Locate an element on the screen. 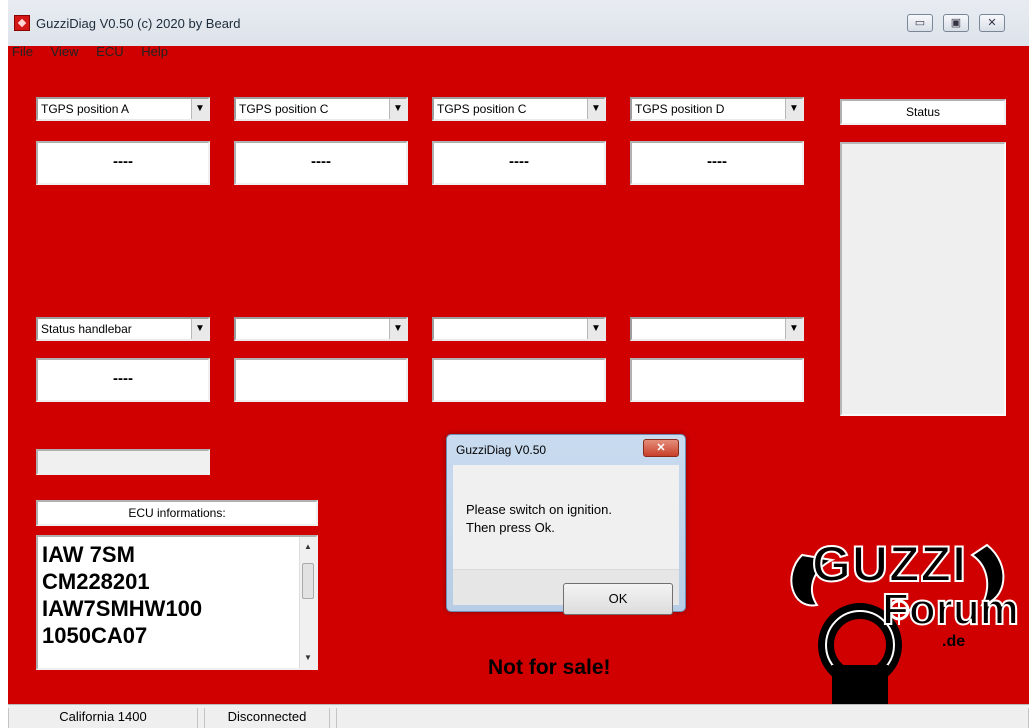 This screenshot has width=1029, height=728. combo-bottom-4: ▼ is located at coordinates (717, 329).